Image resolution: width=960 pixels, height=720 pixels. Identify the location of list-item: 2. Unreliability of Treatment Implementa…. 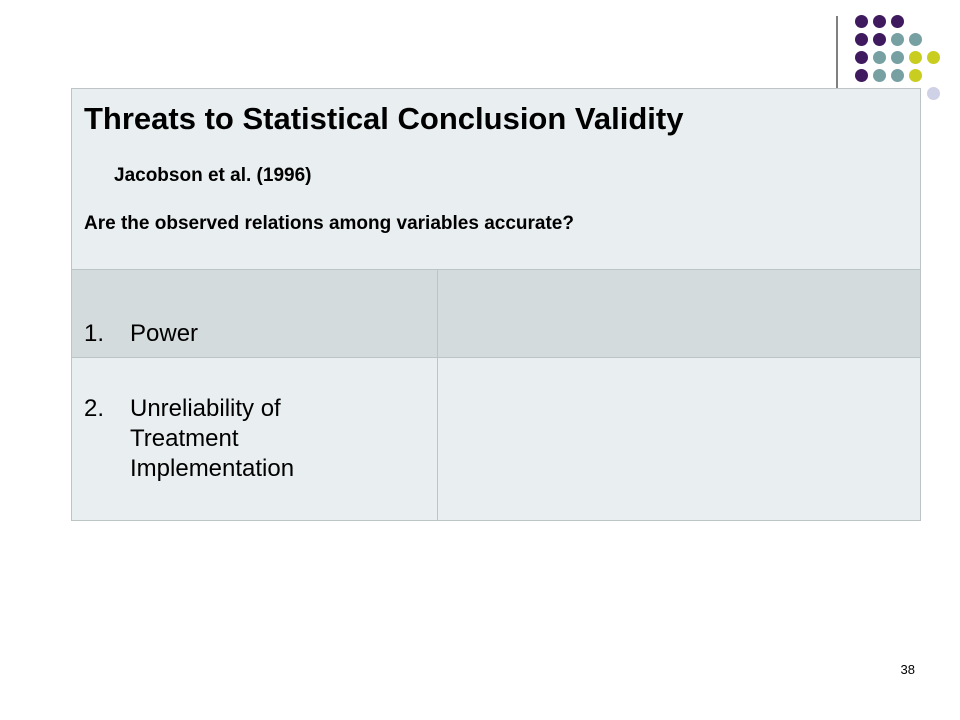
(254, 421).